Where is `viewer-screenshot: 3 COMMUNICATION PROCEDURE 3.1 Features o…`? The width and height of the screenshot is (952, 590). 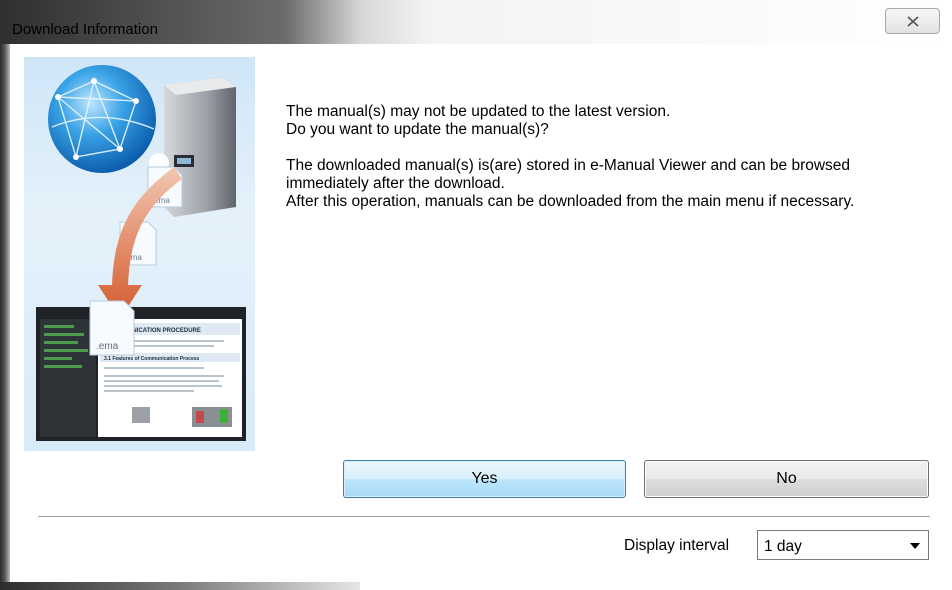 viewer-screenshot: 3 COMMUNICATION PROCEDURE 3.1 Features o… is located at coordinates (141, 374).